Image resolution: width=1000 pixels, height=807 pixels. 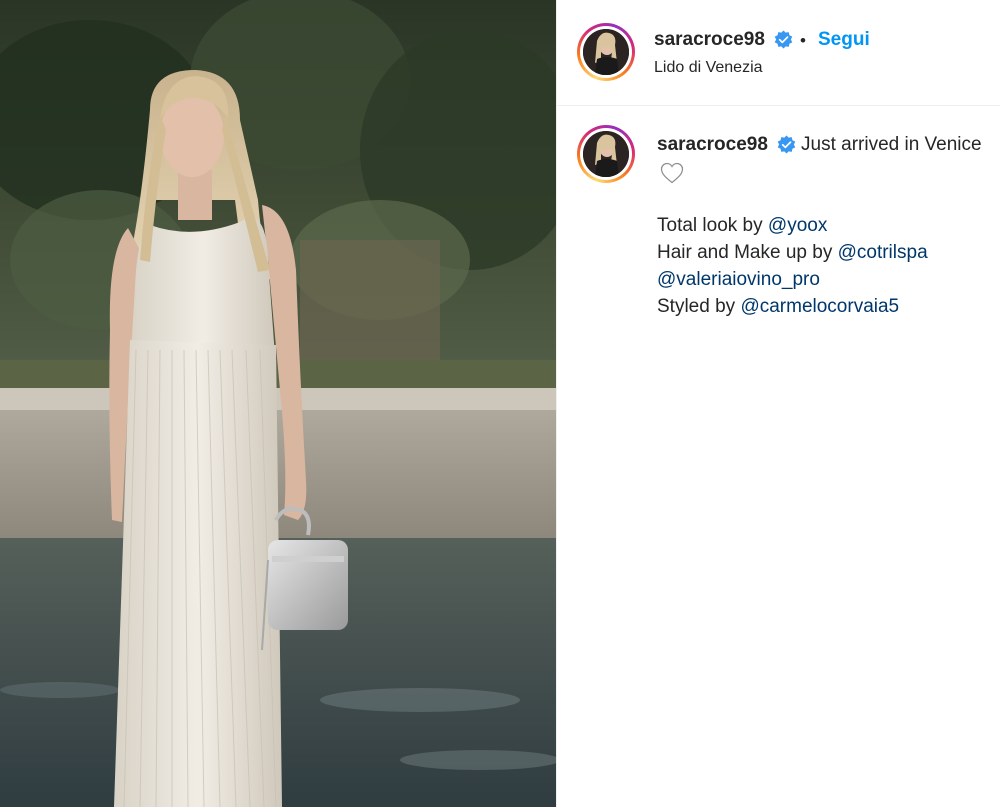 I want to click on heart-outline-icon, so click(x=672, y=173).